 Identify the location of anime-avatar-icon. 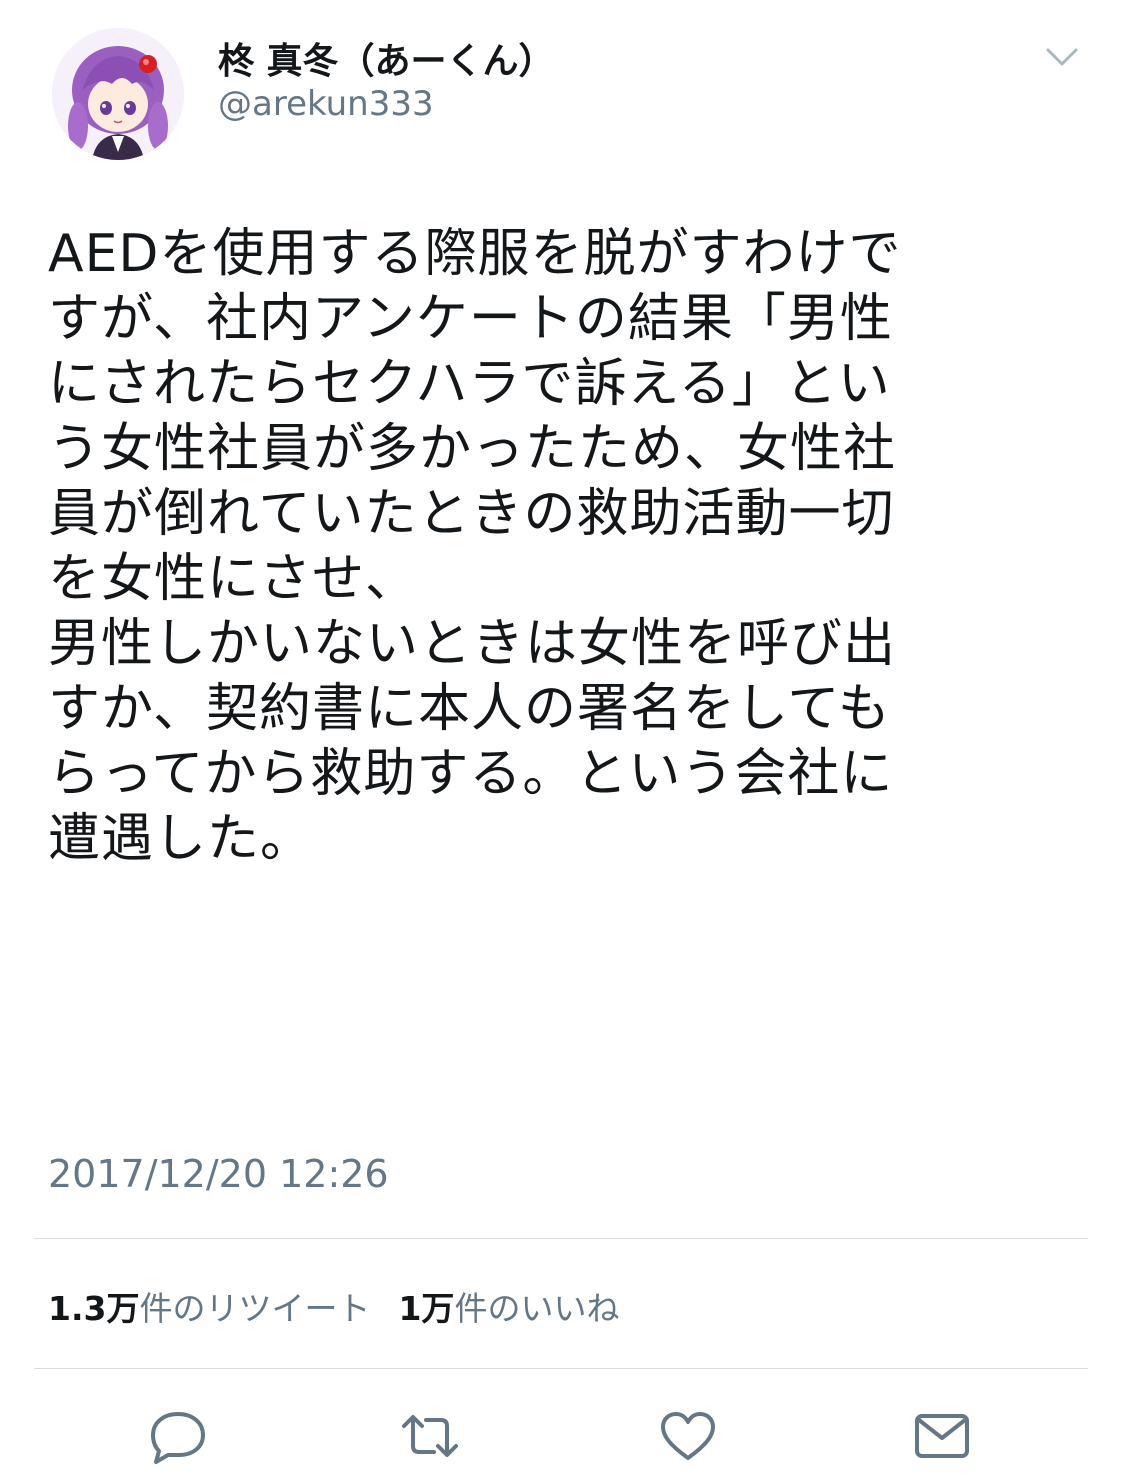
(118, 94).